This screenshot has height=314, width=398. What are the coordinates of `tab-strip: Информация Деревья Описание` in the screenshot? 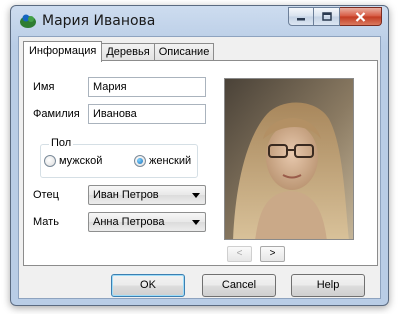 It's located at (119, 51).